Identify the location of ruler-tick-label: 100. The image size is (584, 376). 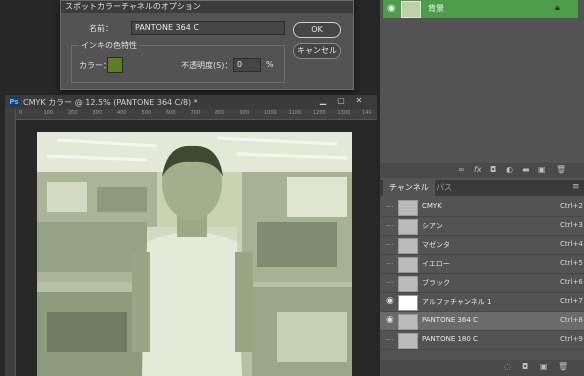
(48, 113).